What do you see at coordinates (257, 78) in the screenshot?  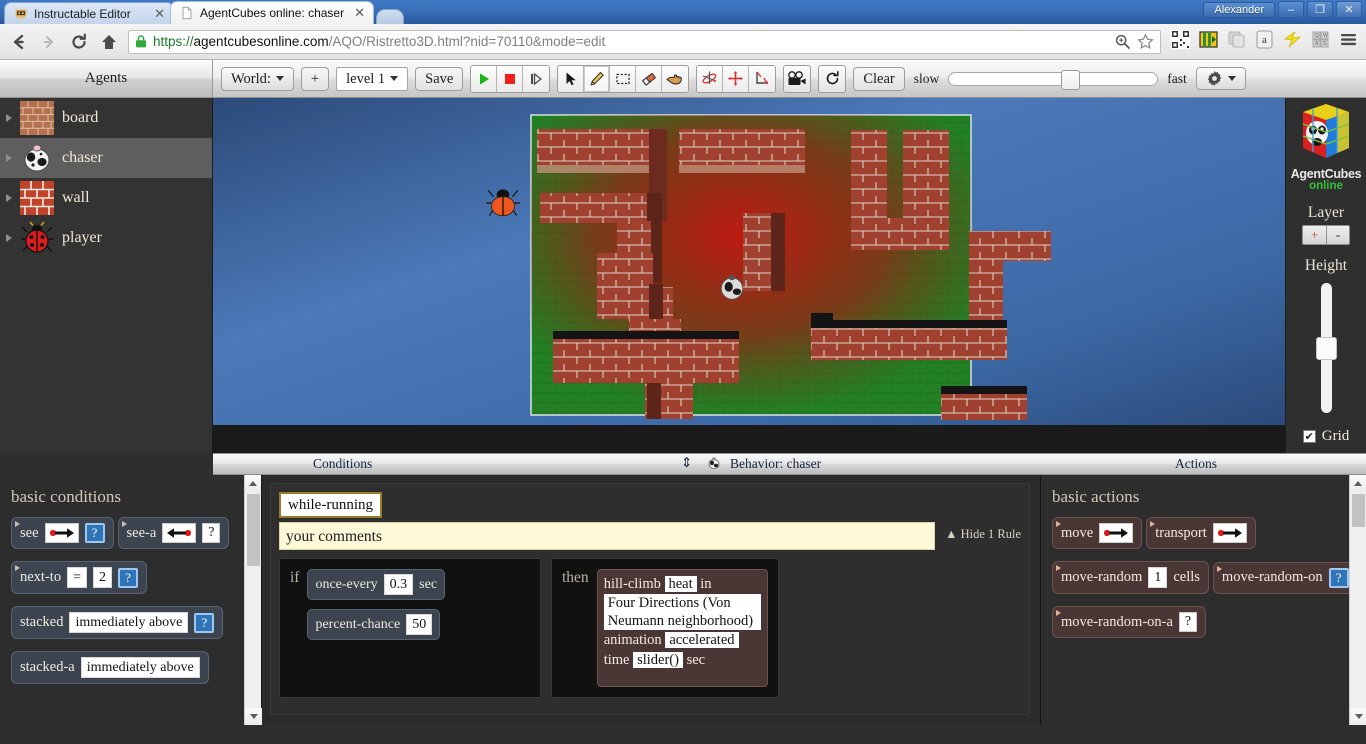 I see `world-menu-button: World:` at bounding box center [257, 78].